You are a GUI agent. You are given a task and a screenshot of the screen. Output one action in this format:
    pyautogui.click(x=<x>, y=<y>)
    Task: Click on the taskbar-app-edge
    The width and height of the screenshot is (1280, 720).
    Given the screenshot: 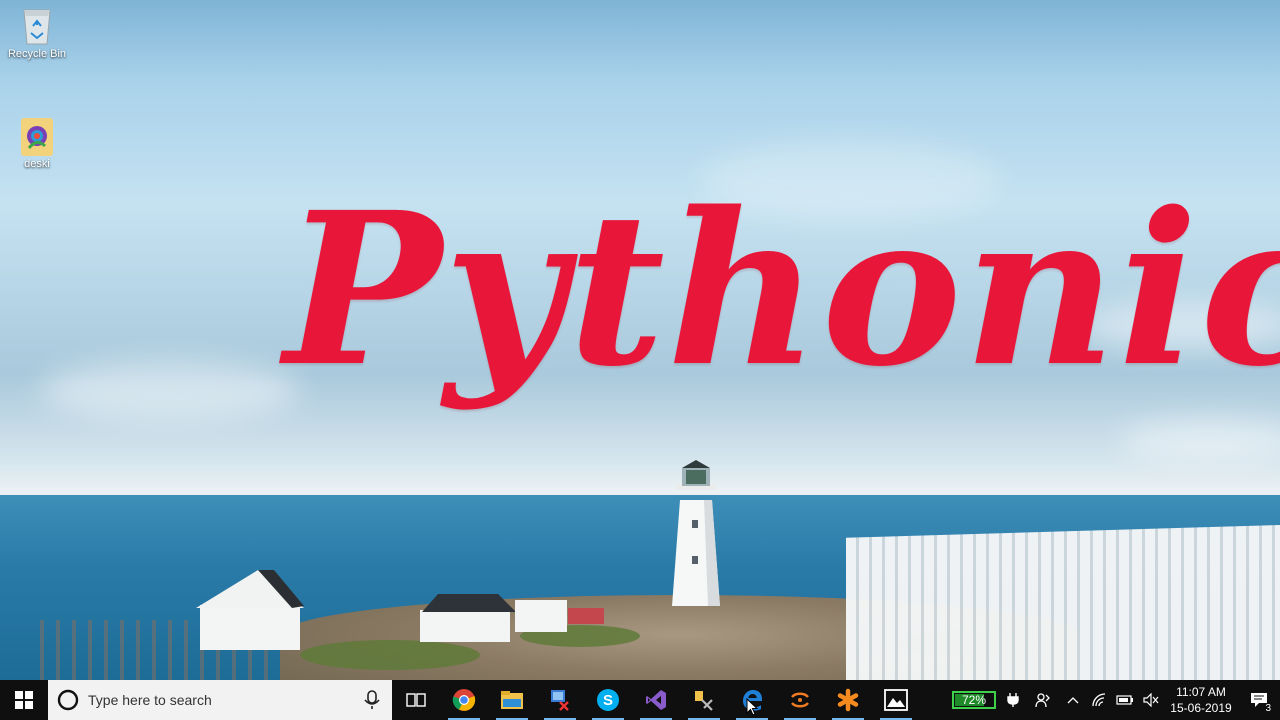 What is the action you would take?
    pyautogui.click(x=752, y=700)
    